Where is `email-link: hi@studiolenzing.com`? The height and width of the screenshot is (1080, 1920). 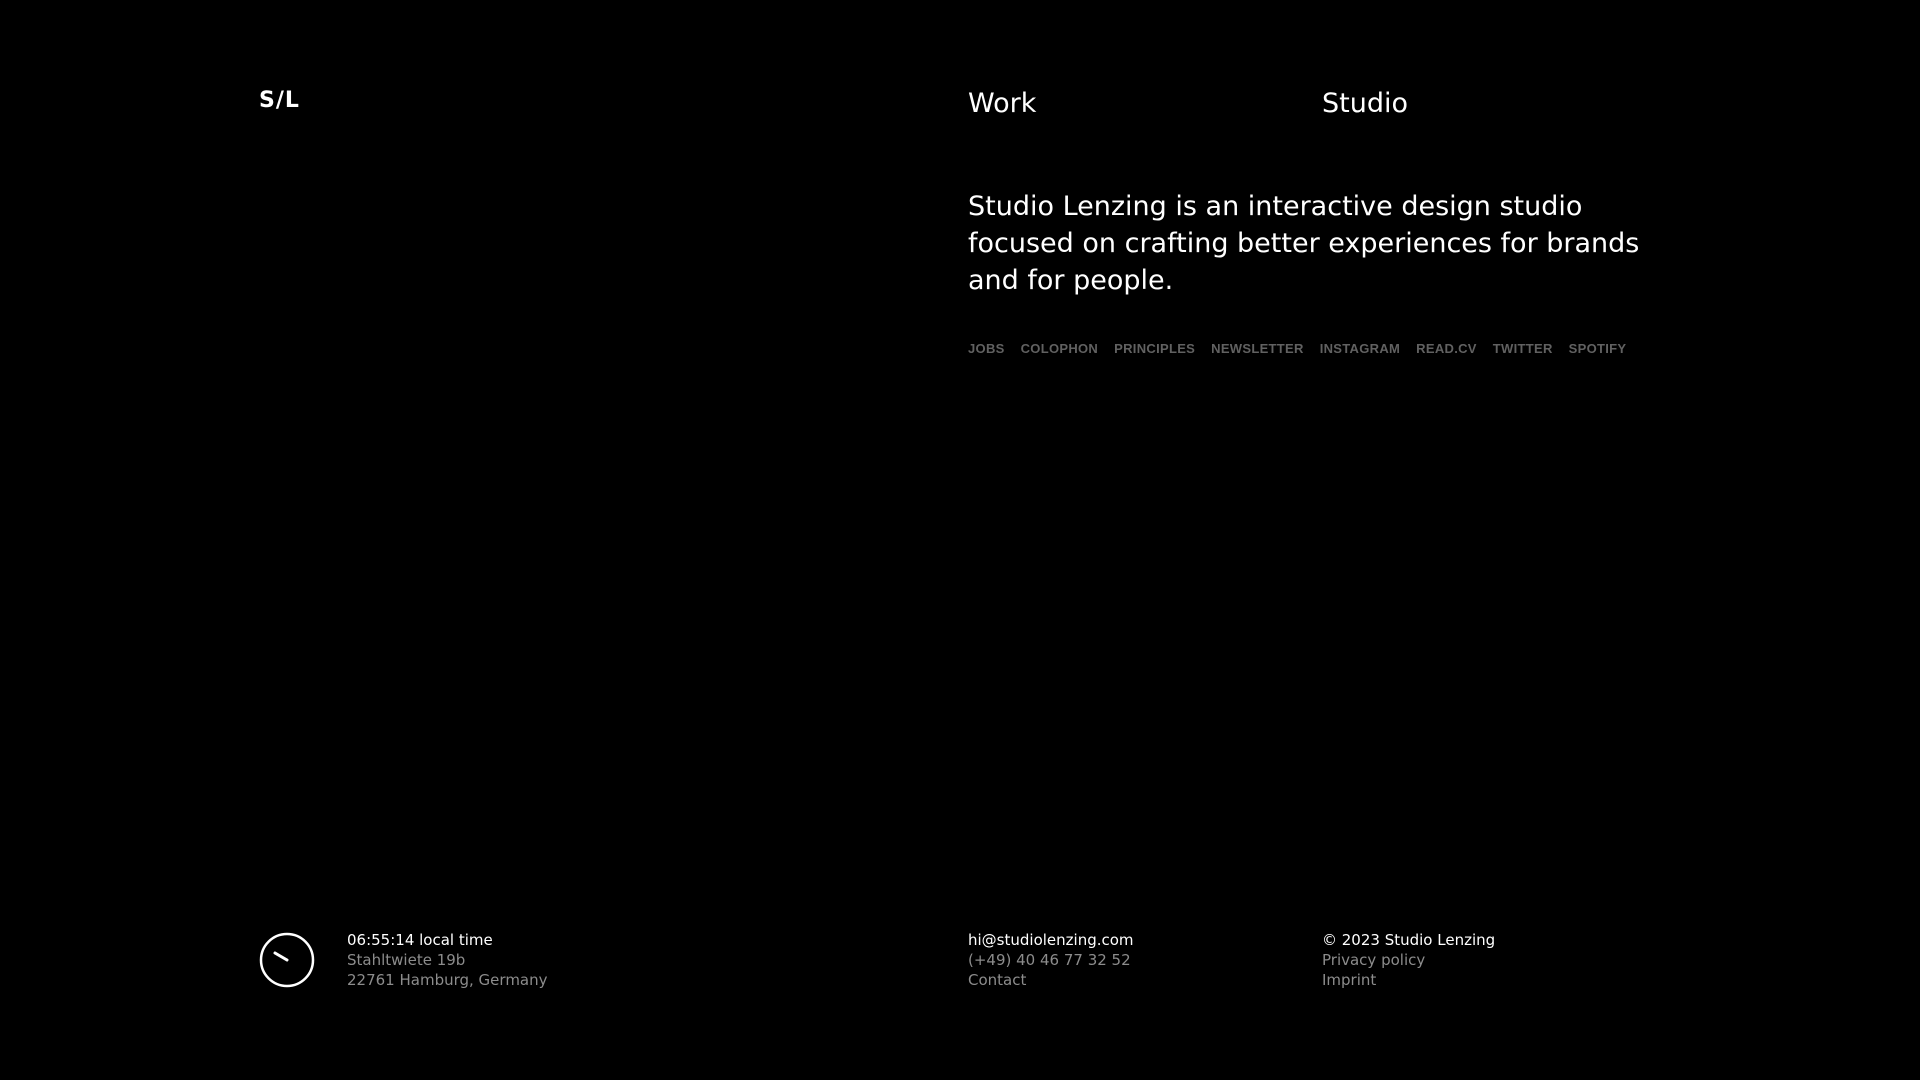
email-link: hi@studiolenzing.com is located at coordinates (1051, 940).